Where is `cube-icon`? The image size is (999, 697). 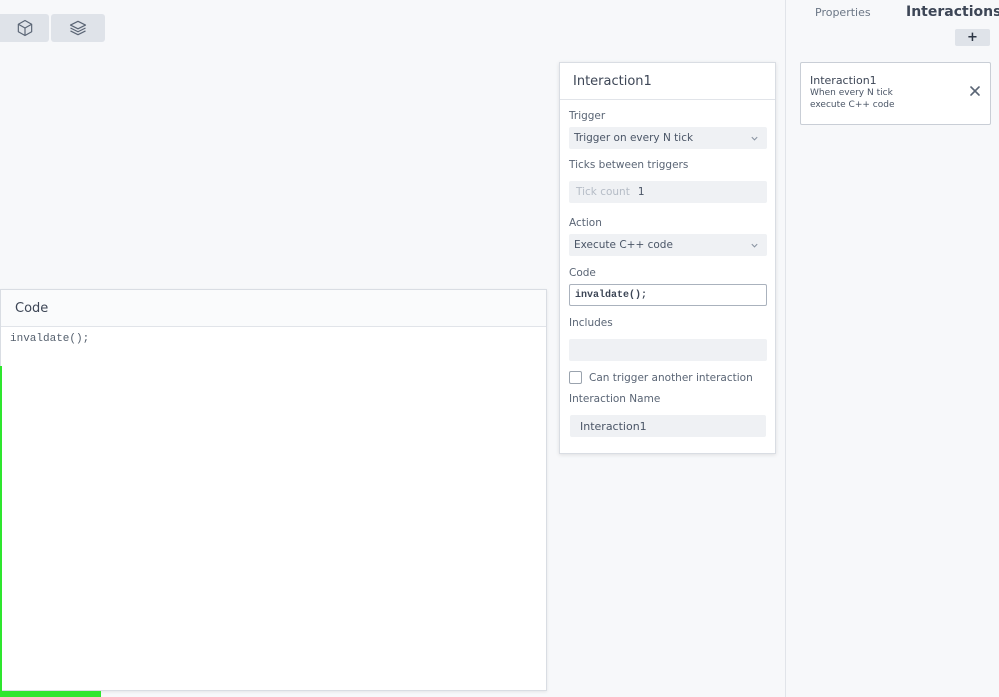 cube-icon is located at coordinates (24, 28).